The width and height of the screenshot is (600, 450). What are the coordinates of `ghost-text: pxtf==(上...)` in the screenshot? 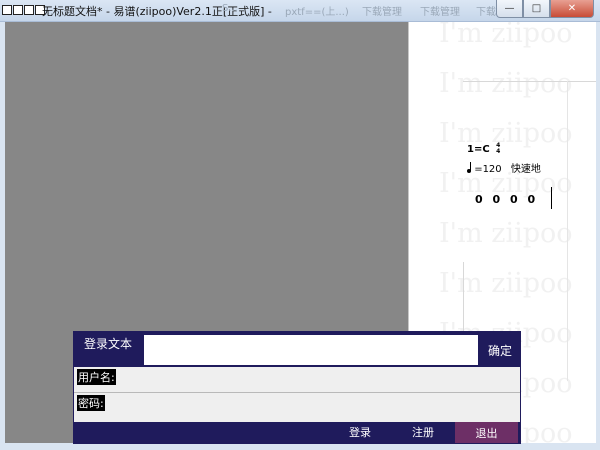 It's located at (317, 12).